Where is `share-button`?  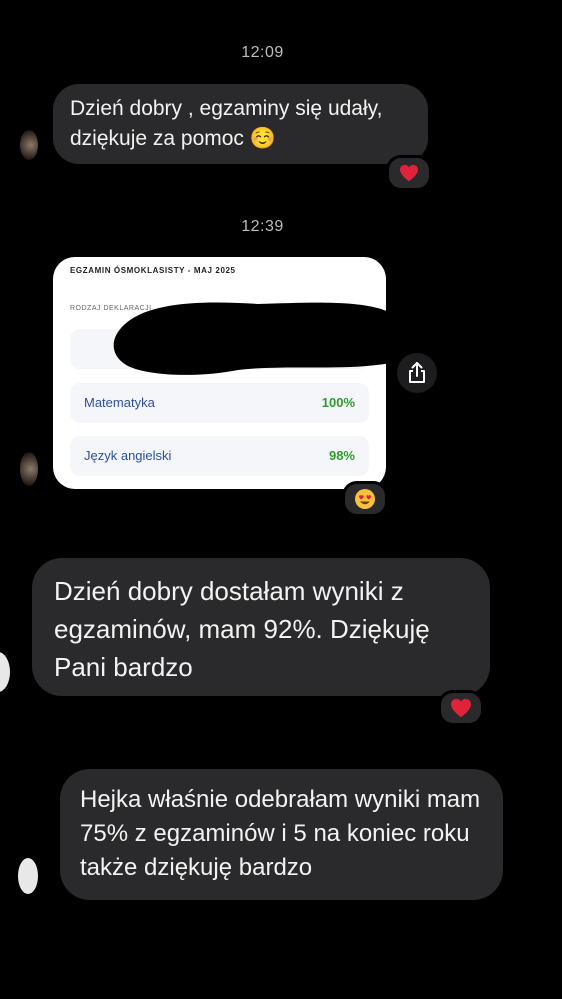
share-button is located at coordinates (417, 373).